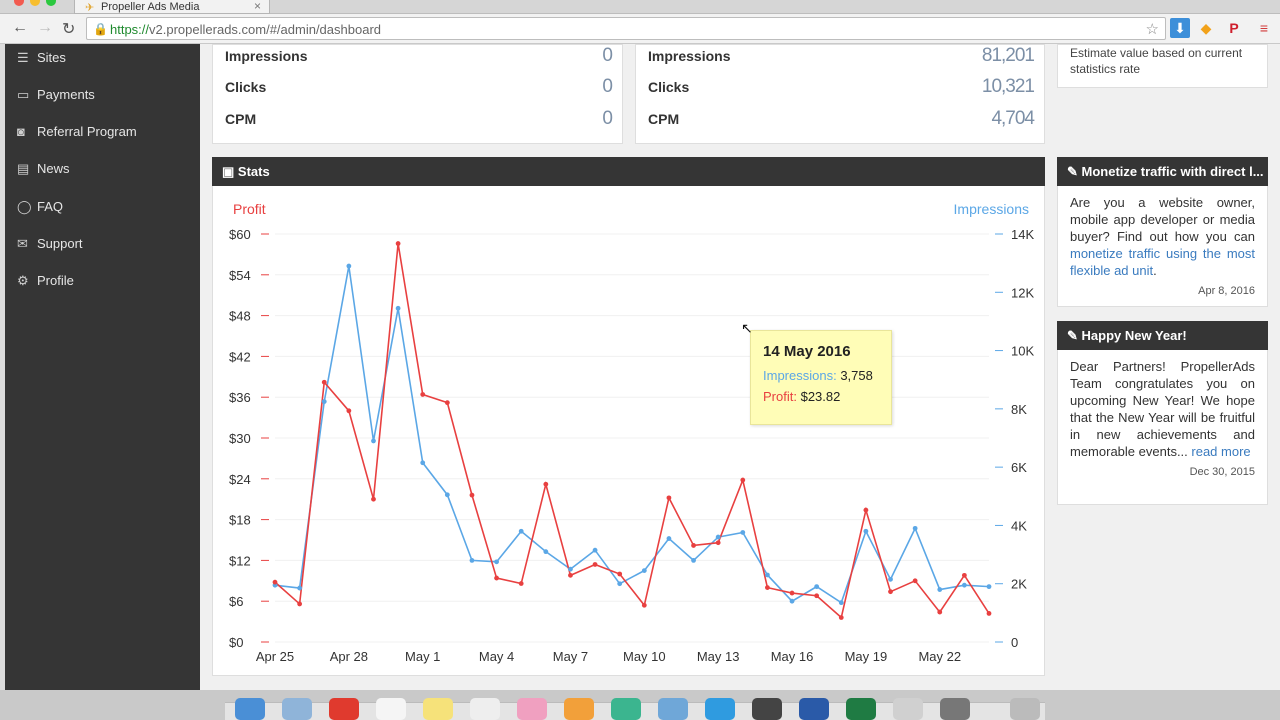 This screenshot has width=1280, height=720. I want to click on impressions-row: Impressions 0, so click(419, 56).